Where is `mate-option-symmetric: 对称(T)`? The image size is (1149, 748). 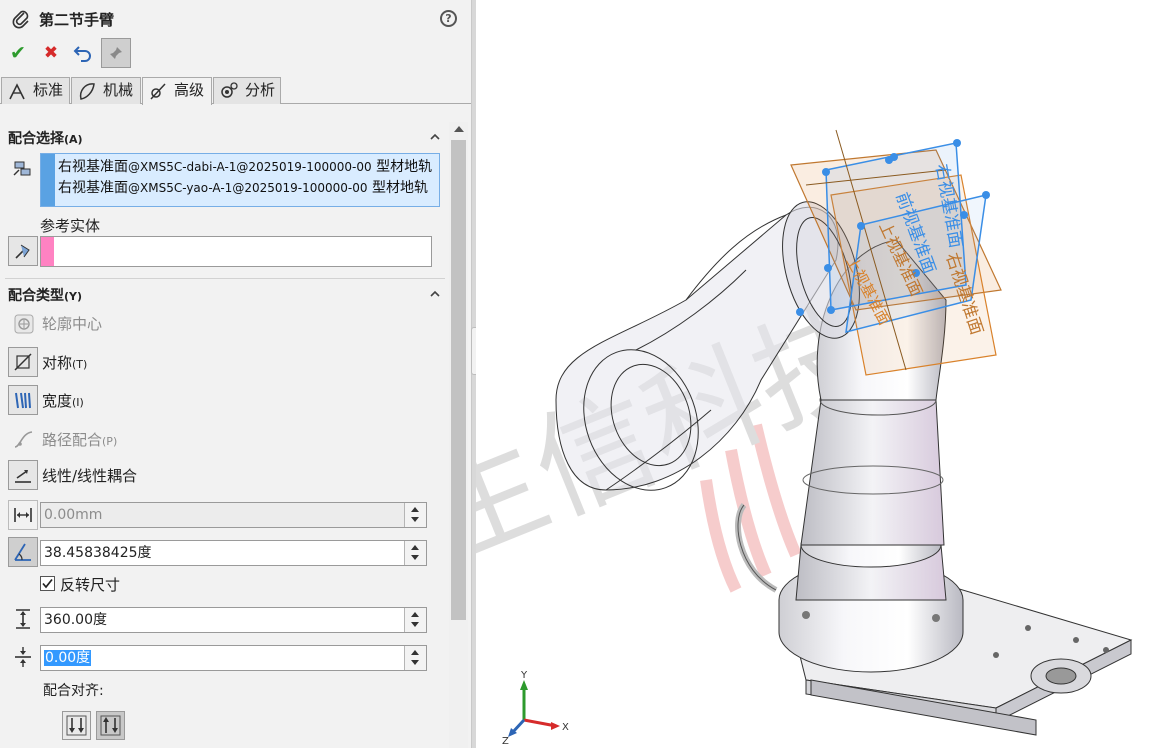
mate-option-symmetric: 对称(T) is located at coordinates (64, 362).